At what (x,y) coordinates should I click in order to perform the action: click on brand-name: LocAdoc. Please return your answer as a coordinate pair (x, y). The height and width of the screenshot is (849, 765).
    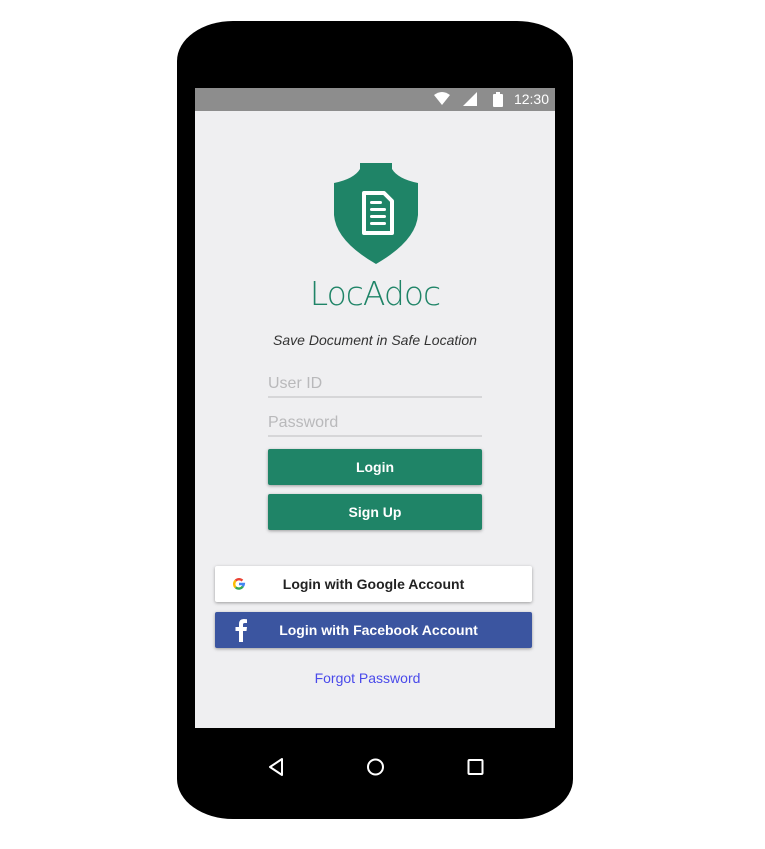
    Looking at the image, I should click on (375, 293).